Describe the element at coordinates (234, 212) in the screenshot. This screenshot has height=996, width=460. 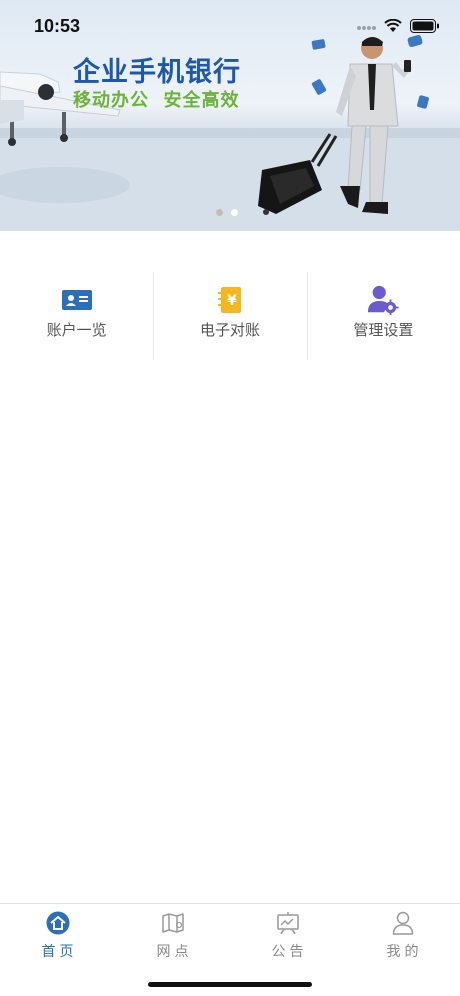
I see `carousel-dot-active` at that location.